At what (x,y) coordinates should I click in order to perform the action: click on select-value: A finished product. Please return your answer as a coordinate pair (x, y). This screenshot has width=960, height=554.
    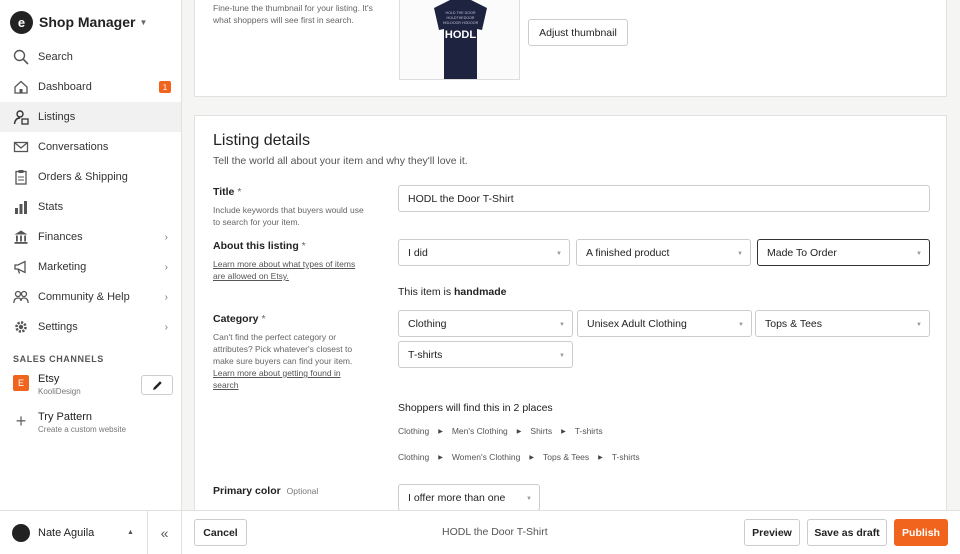
    Looking at the image, I should click on (628, 252).